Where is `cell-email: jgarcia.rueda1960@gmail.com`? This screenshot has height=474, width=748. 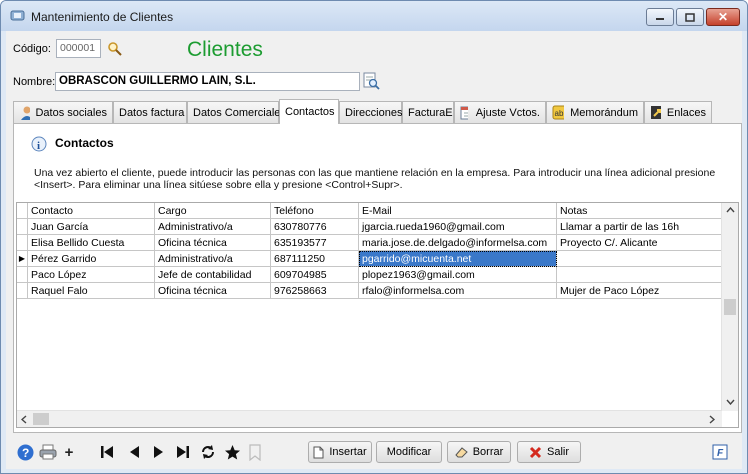 cell-email: jgarcia.rueda1960@gmail.com is located at coordinates (457, 226).